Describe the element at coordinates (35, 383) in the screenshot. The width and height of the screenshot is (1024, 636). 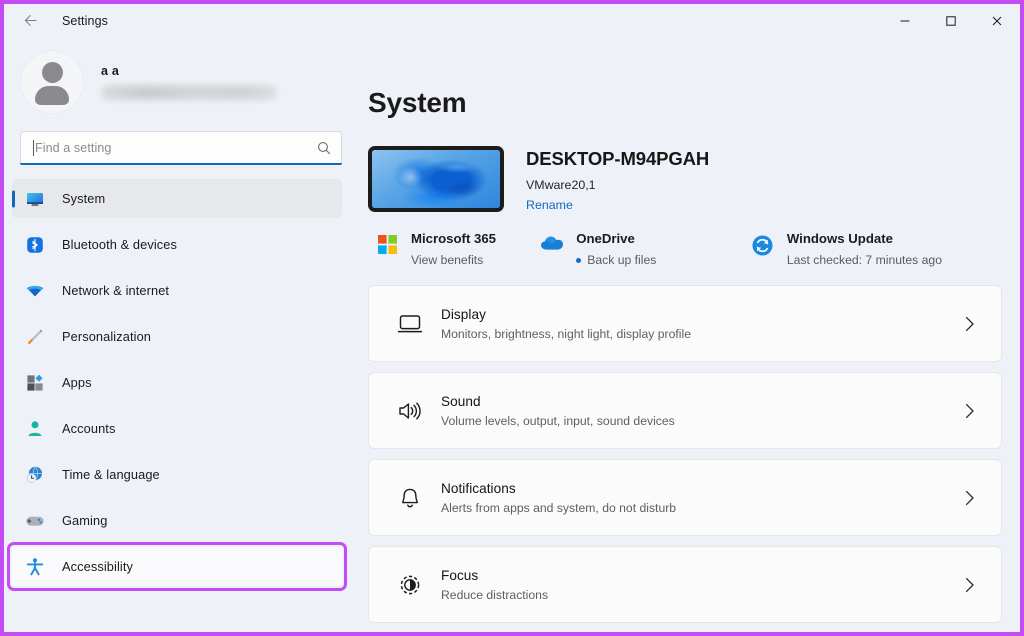
I see `apps-icon` at that location.